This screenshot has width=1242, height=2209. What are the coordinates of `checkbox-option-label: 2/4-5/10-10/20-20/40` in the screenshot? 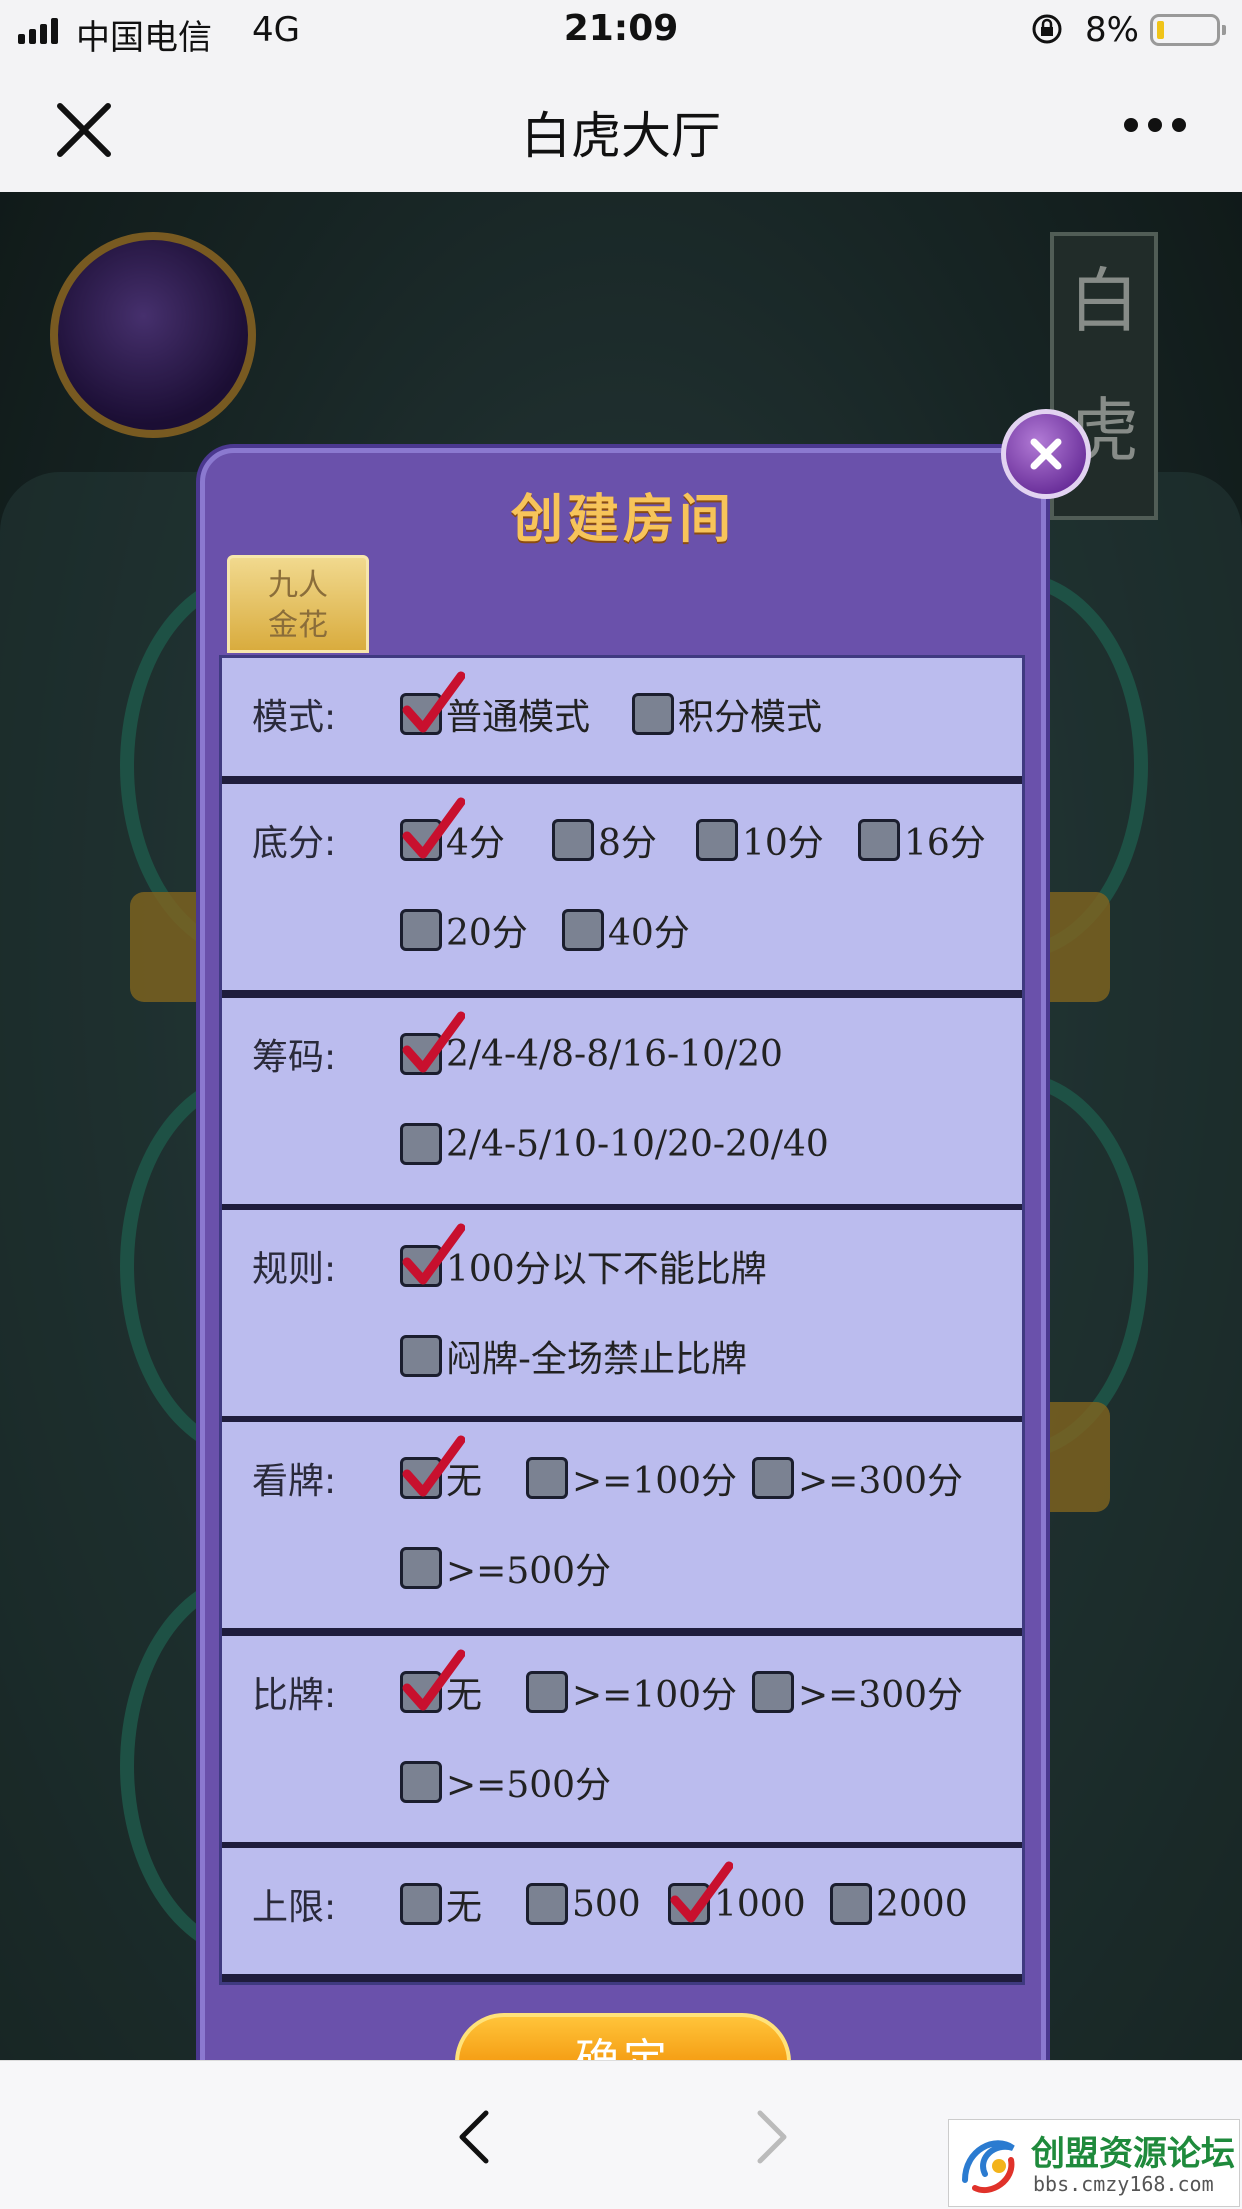 It's located at (637, 1144).